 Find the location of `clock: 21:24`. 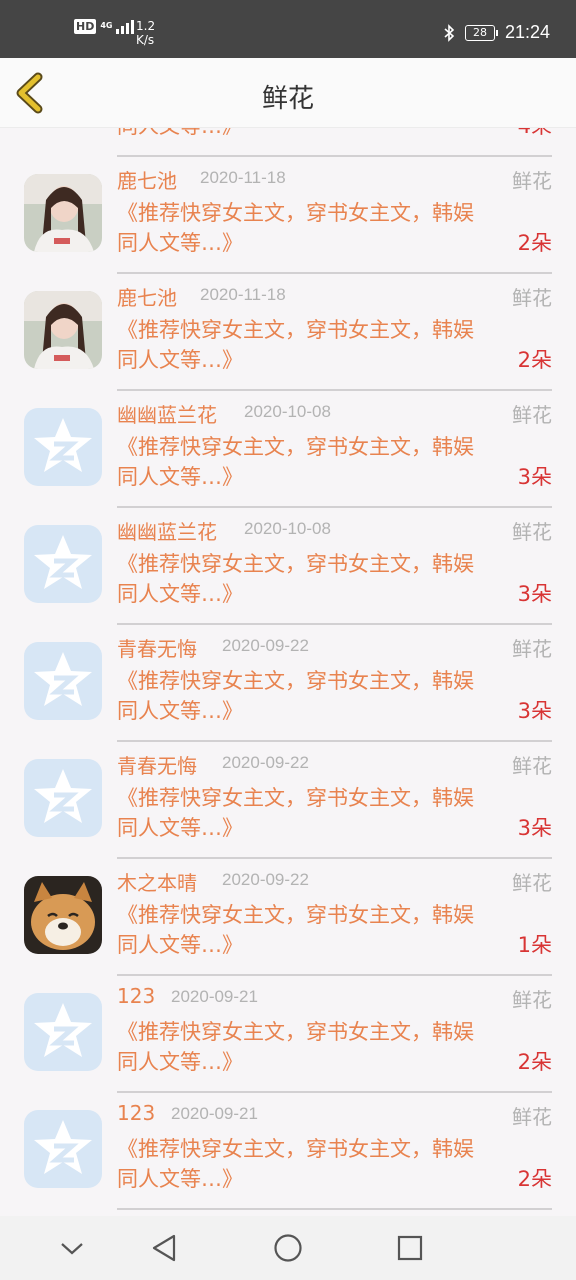

clock: 21:24 is located at coordinates (527, 32).